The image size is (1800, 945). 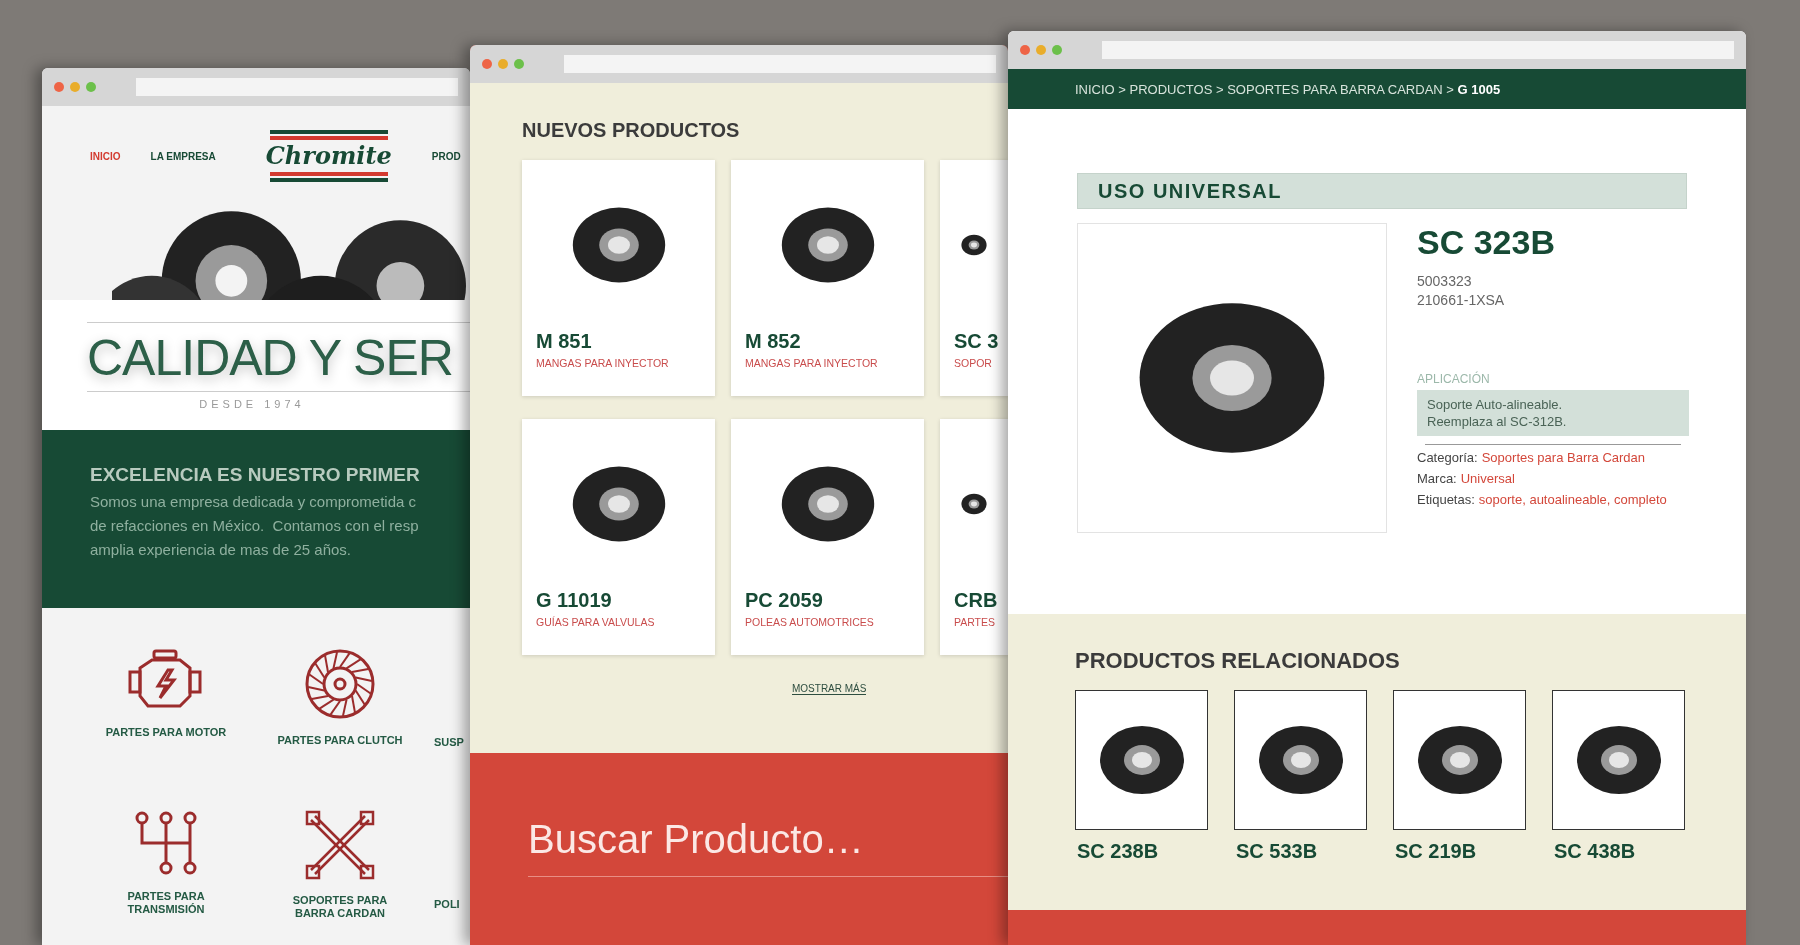 What do you see at coordinates (166, 903) in the screenshot?
I see `category-label: PARTES PARA TRANSMISIÓN` at bounding box center [166, 903].